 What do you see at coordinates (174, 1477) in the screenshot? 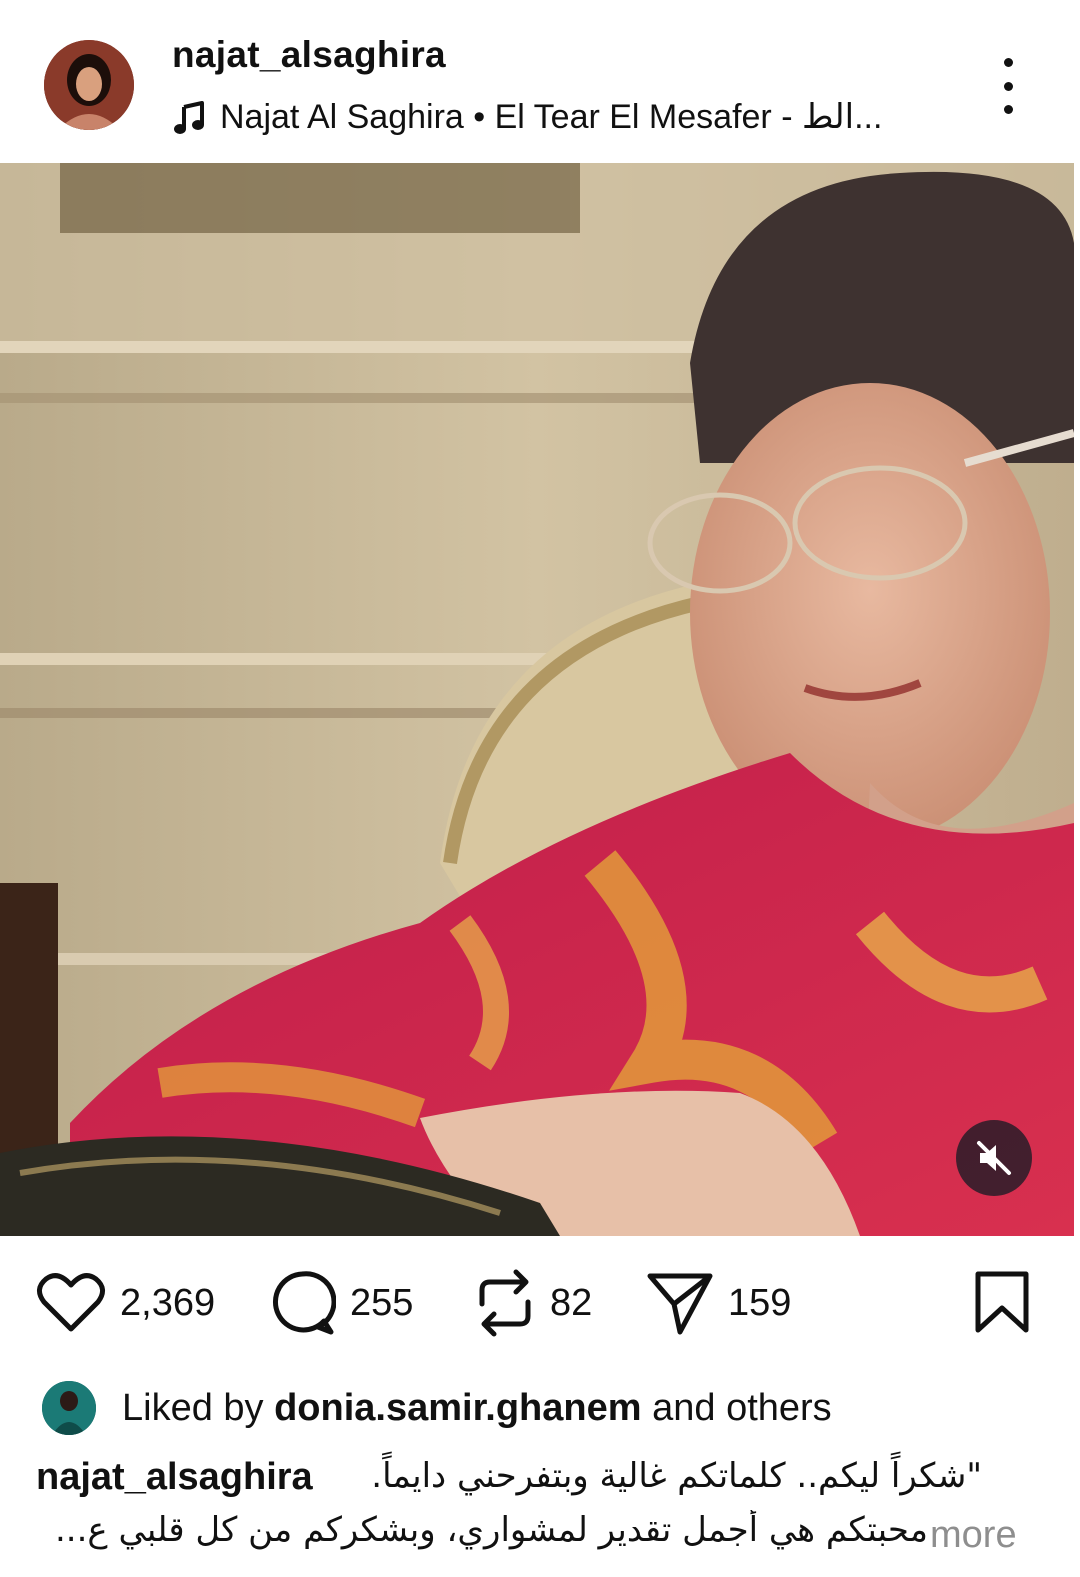
I see `caption-username: najat_alsaghira` at bounding box center [174, 1477].